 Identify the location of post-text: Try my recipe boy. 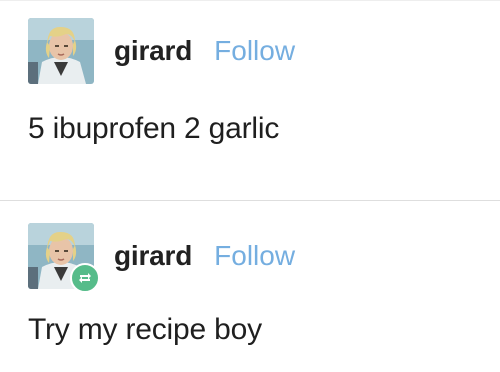
(145, 329).